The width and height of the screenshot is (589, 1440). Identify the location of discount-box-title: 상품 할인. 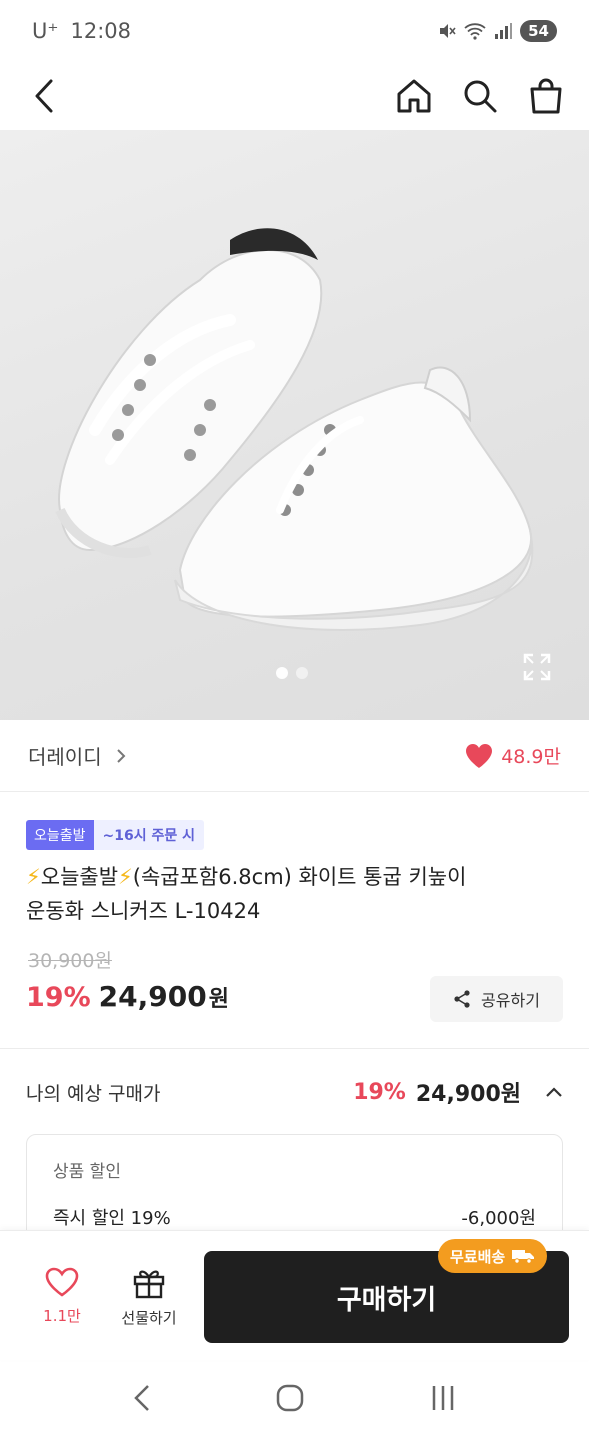
(87, 1172).